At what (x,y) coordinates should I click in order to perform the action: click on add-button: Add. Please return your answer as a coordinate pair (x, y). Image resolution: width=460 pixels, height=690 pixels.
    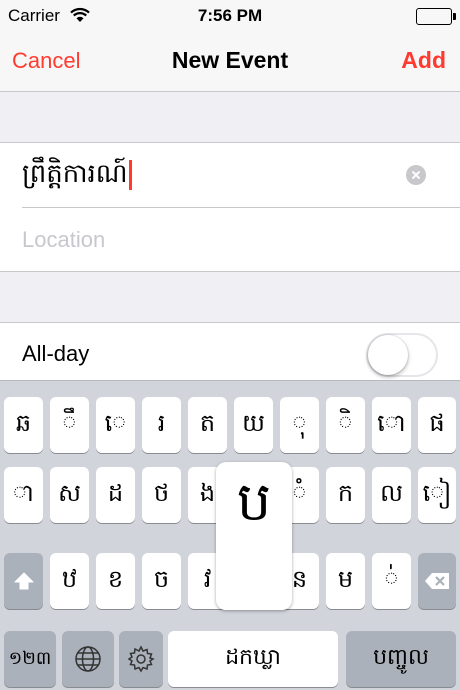
    Looking at the image, I should click on (423, 60).